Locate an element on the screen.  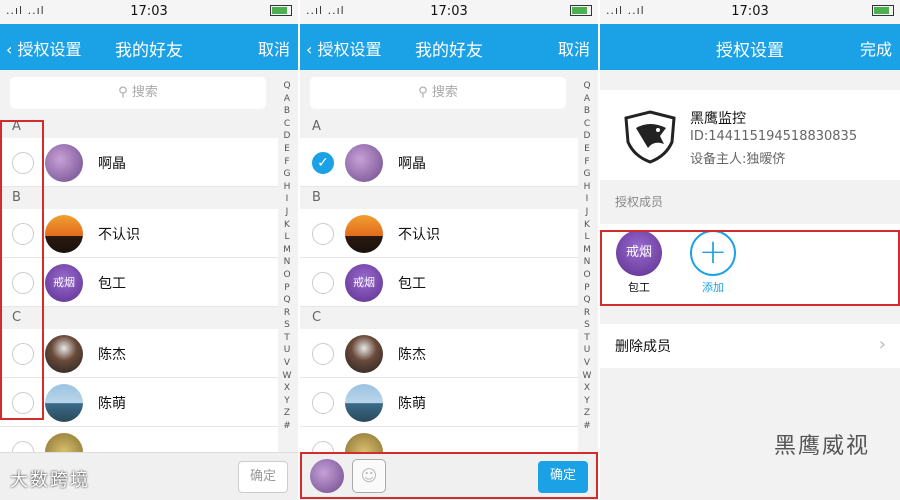
members-list: 戒烟 包工 + 添加 is located at coordinates (750, 264).